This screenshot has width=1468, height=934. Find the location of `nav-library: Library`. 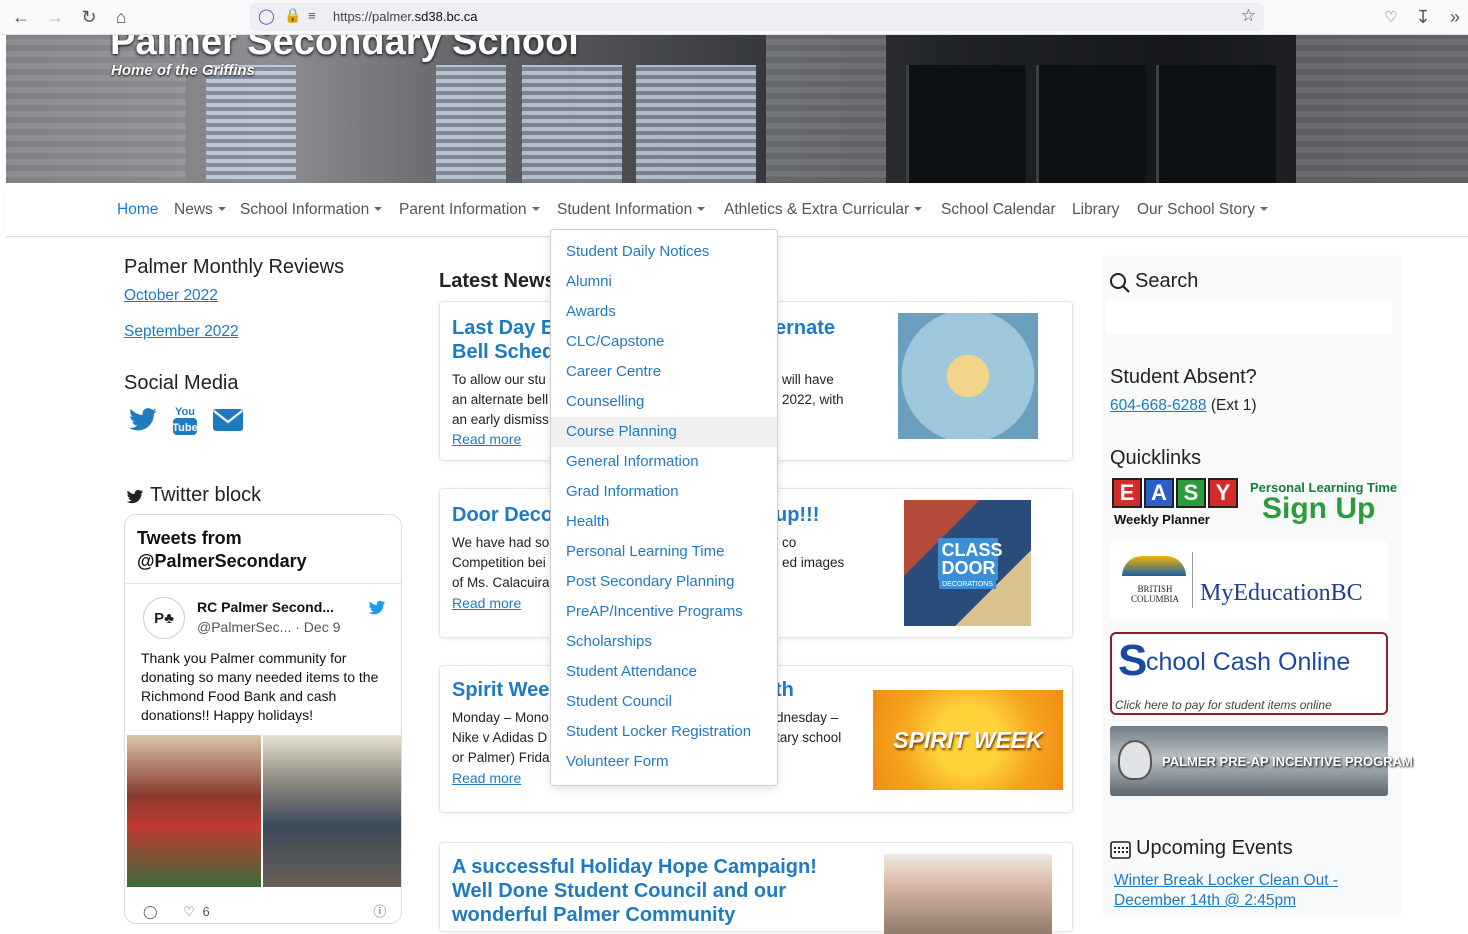

nav-library: Library is located at coordinates (1095, 210).